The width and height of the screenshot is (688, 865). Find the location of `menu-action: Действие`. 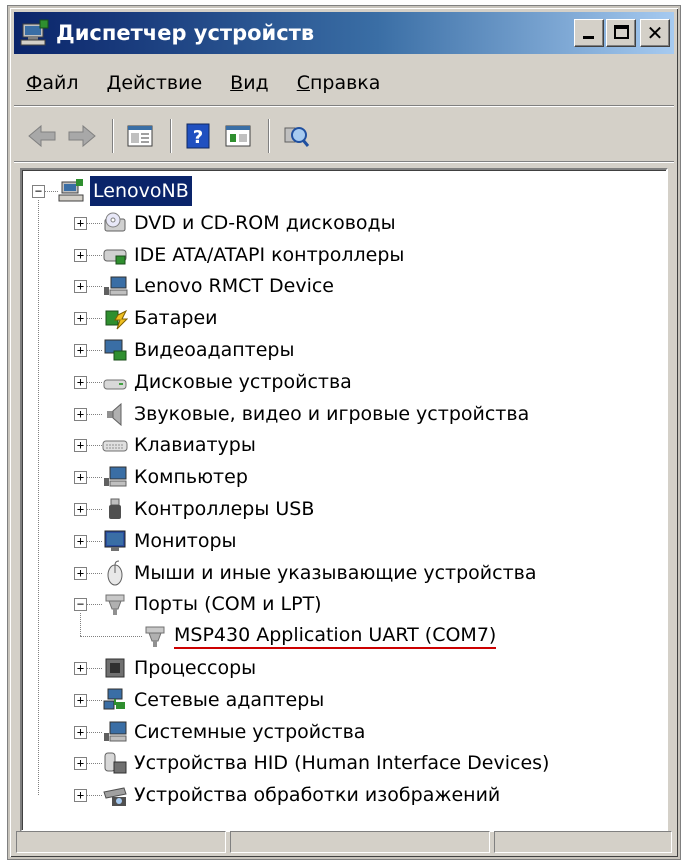

menu-action: Действие is located at coordinates (155, 83).